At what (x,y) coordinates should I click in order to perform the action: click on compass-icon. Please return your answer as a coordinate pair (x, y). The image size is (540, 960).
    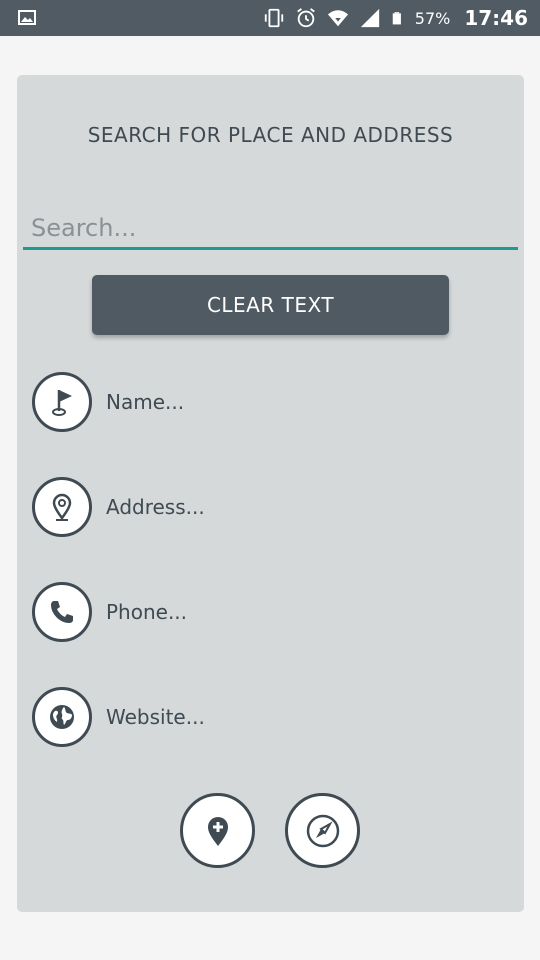
    Looking at the image, I should click on (322, 830).